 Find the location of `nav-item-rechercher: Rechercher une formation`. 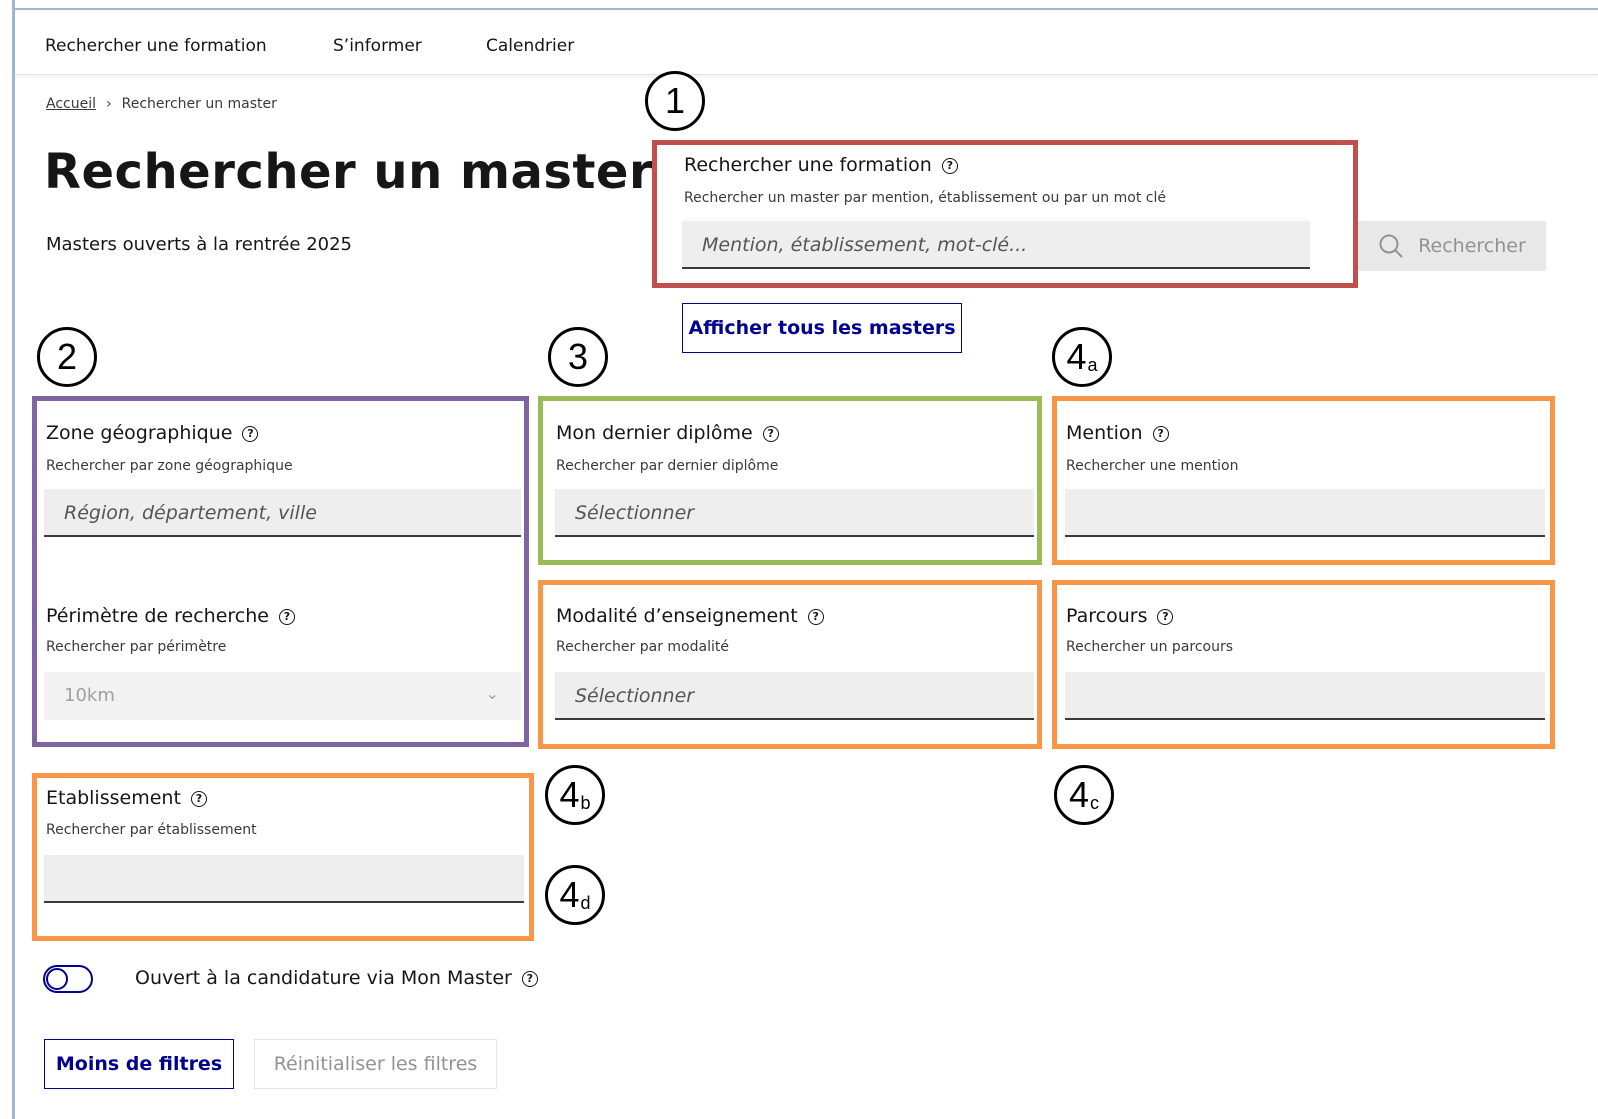

nav-item-rechercher: Rechercher une formation is located at coordinates (156, 46).